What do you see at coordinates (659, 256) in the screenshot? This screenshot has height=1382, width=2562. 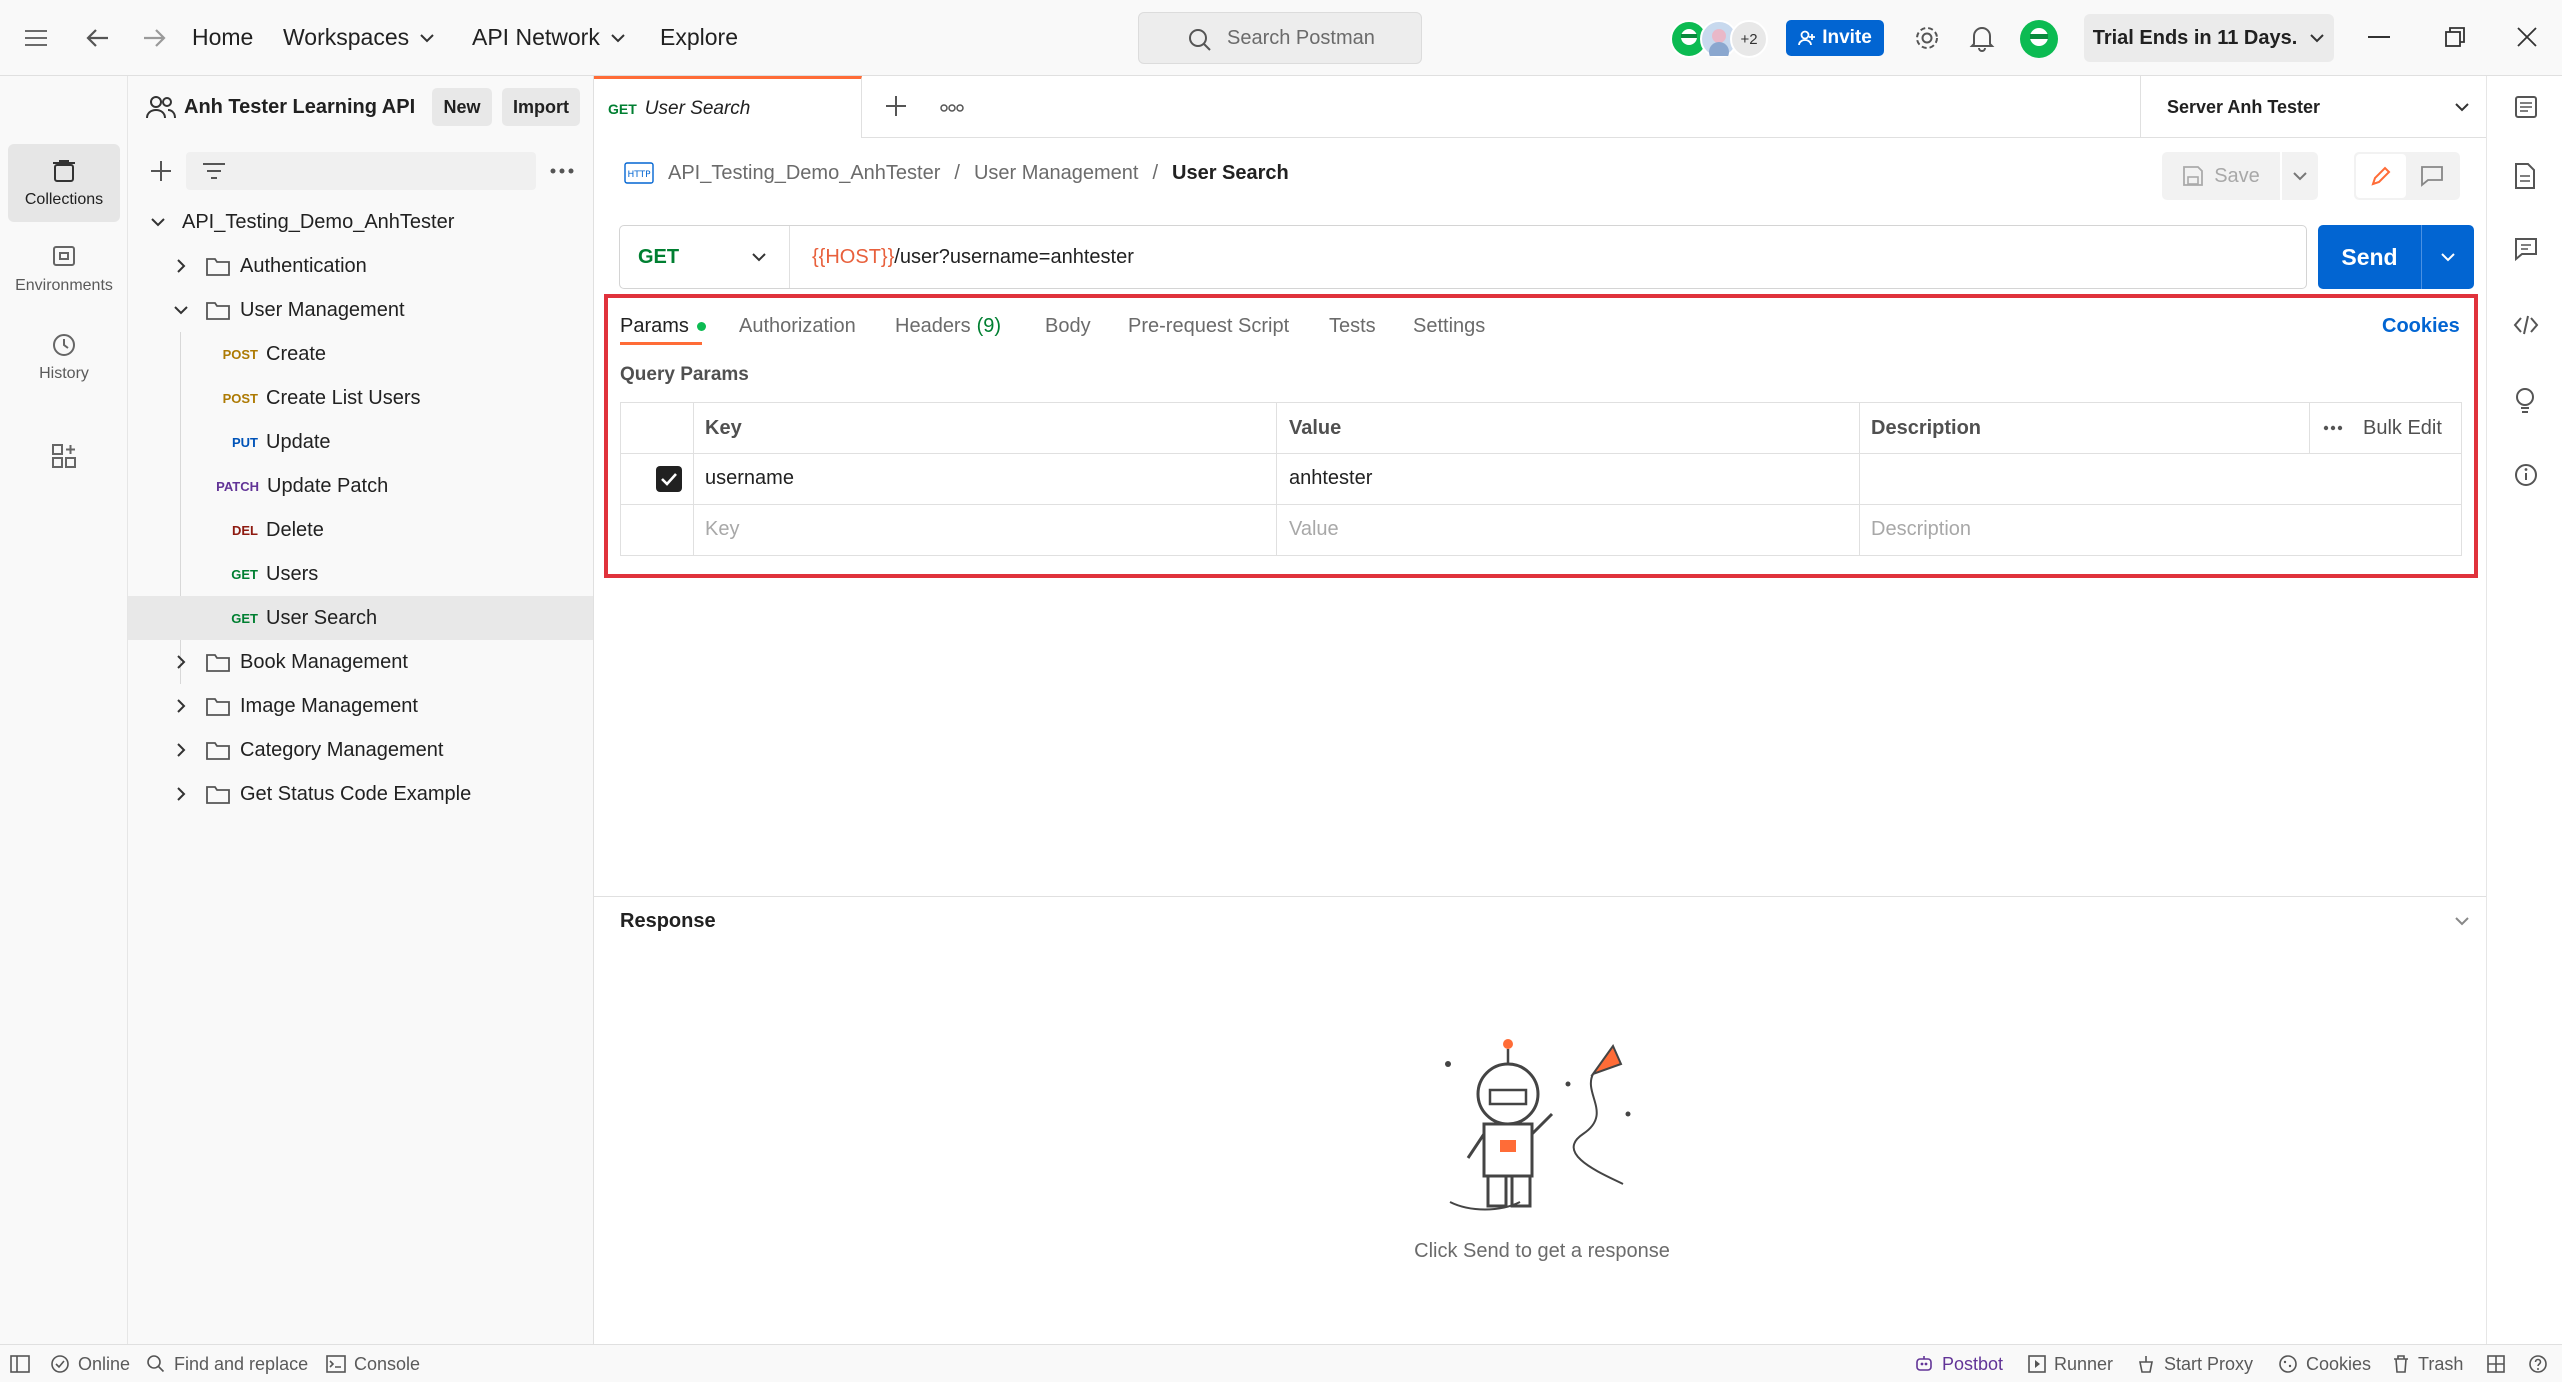 I see `method-label: GET` at bounding box center [659, 256].